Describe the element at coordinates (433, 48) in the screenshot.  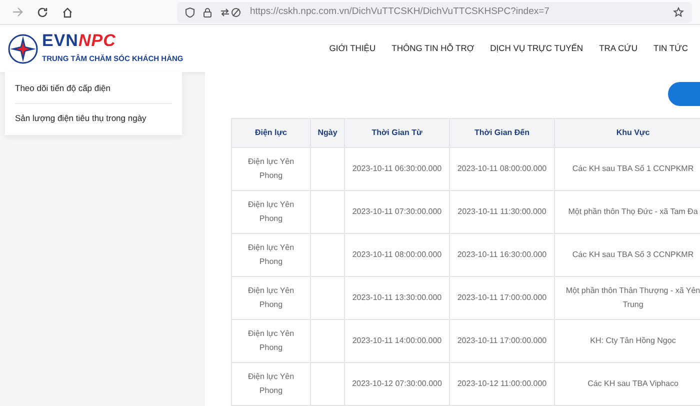
I see `nav-link: THÔNG TIN HỖ TRỢ` at that location.